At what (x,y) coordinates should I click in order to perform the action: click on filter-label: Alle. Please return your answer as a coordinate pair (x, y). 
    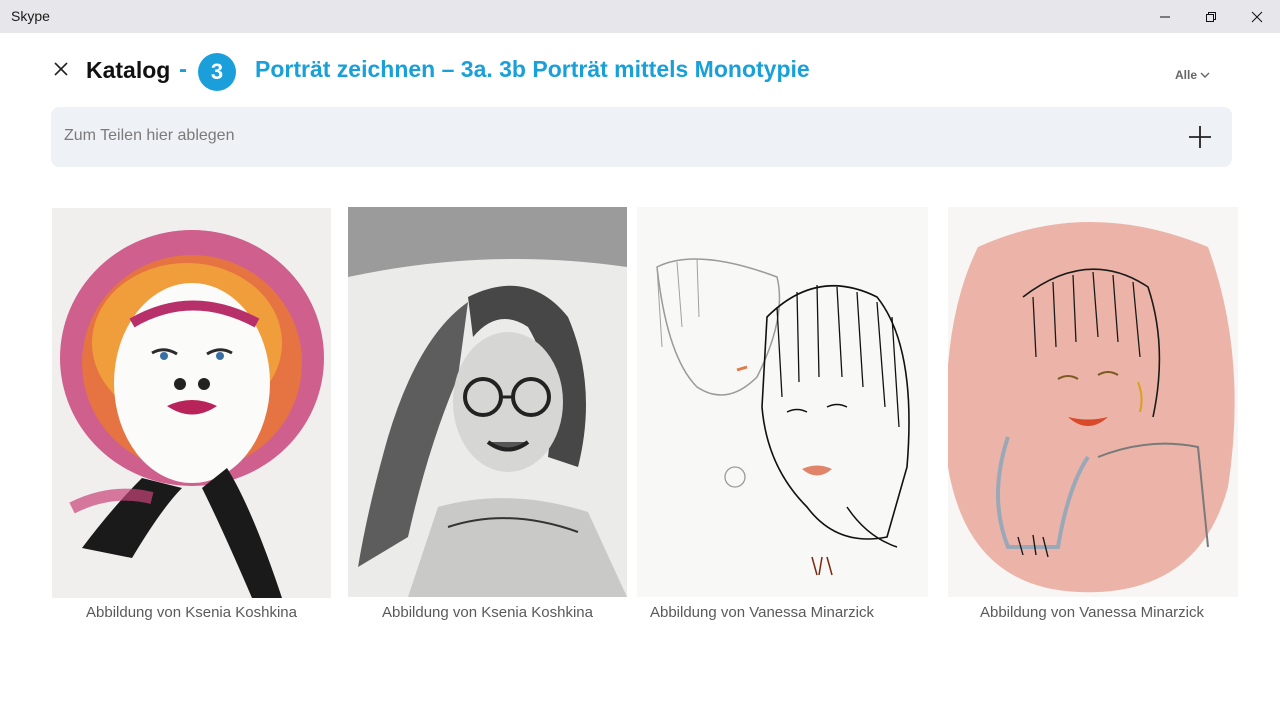
    Looking at the image, I should click on (1186, 75).